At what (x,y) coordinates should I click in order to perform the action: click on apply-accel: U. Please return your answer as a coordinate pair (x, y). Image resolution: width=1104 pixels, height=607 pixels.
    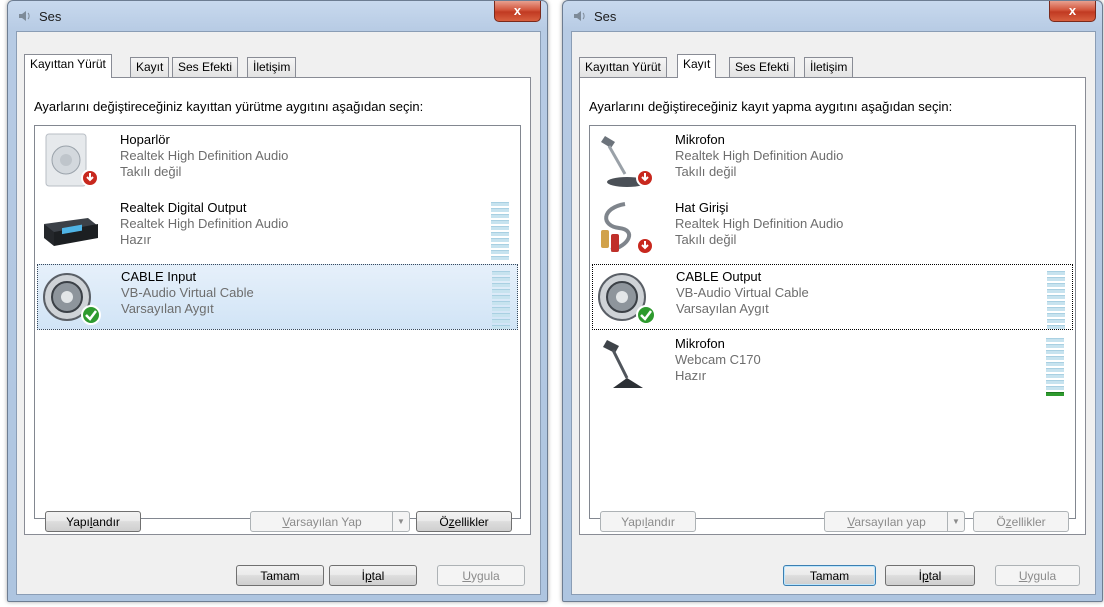
    Looking at the image, I should click on (466, 576).